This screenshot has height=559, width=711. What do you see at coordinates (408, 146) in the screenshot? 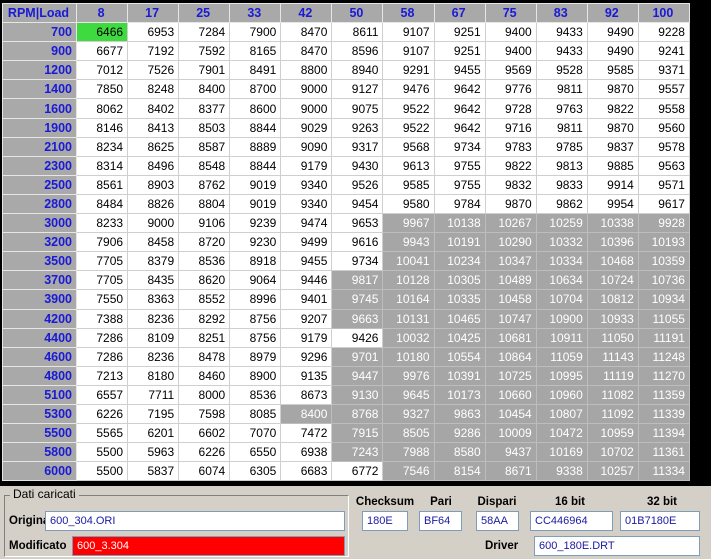
I see `map-cell: 9568` at bounding box center [408, 146].